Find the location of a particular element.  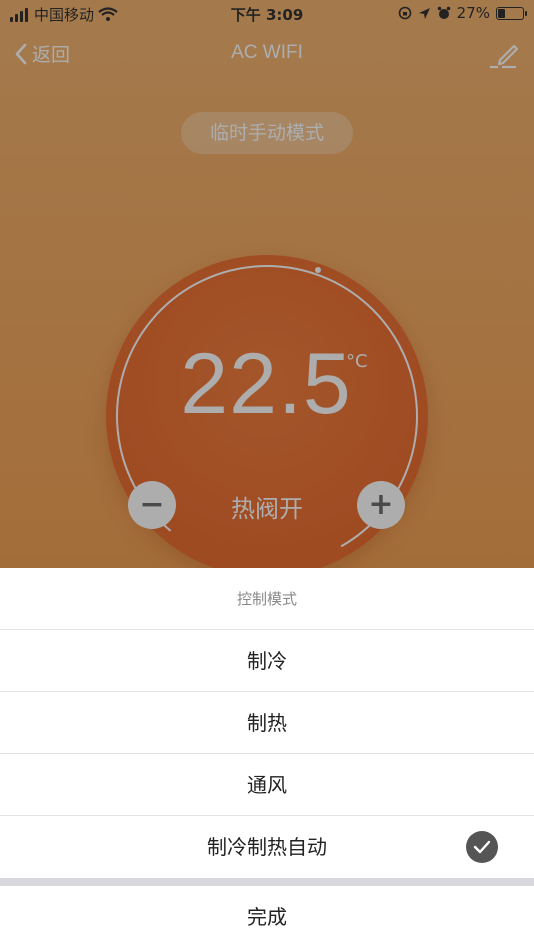

sheet-title: 控制模式 is located at coordinates (267, 599).